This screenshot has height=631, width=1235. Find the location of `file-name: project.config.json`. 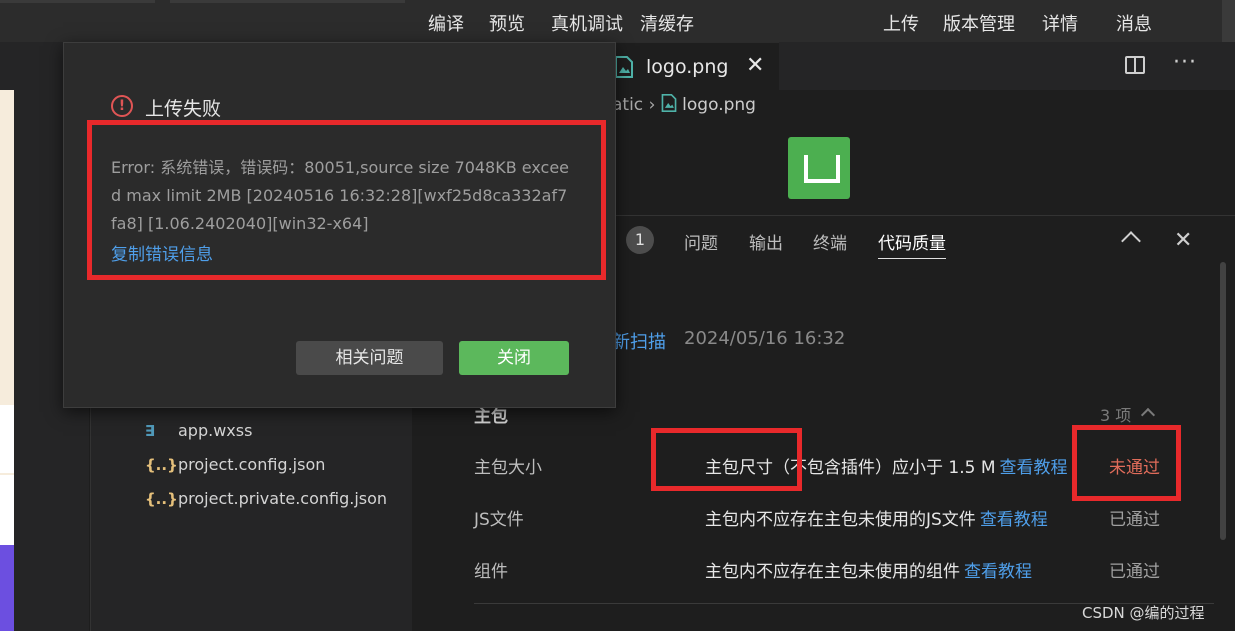

file-name: project.config.json is located at coordinates (252, 464).